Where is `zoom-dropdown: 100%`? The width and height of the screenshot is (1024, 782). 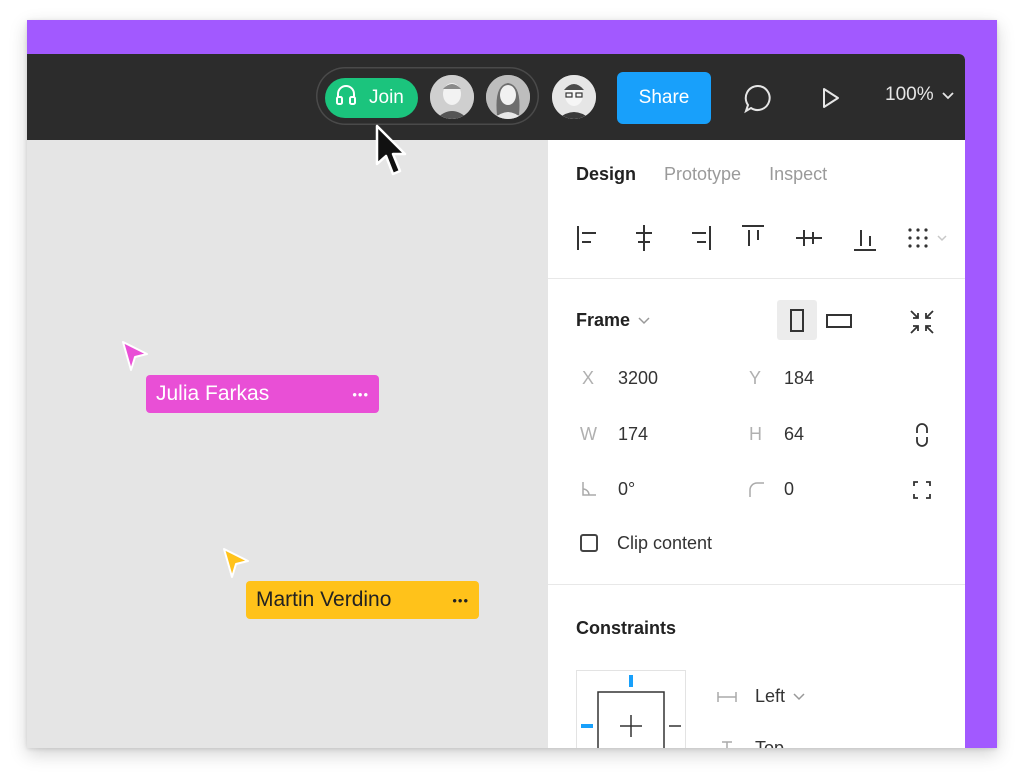 zoom-dropdown: 100% is located at coordinates (919, 95).